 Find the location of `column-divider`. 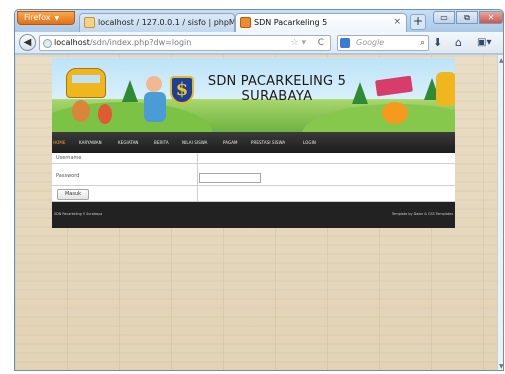

column-divider is located at coordinates (197, 177).